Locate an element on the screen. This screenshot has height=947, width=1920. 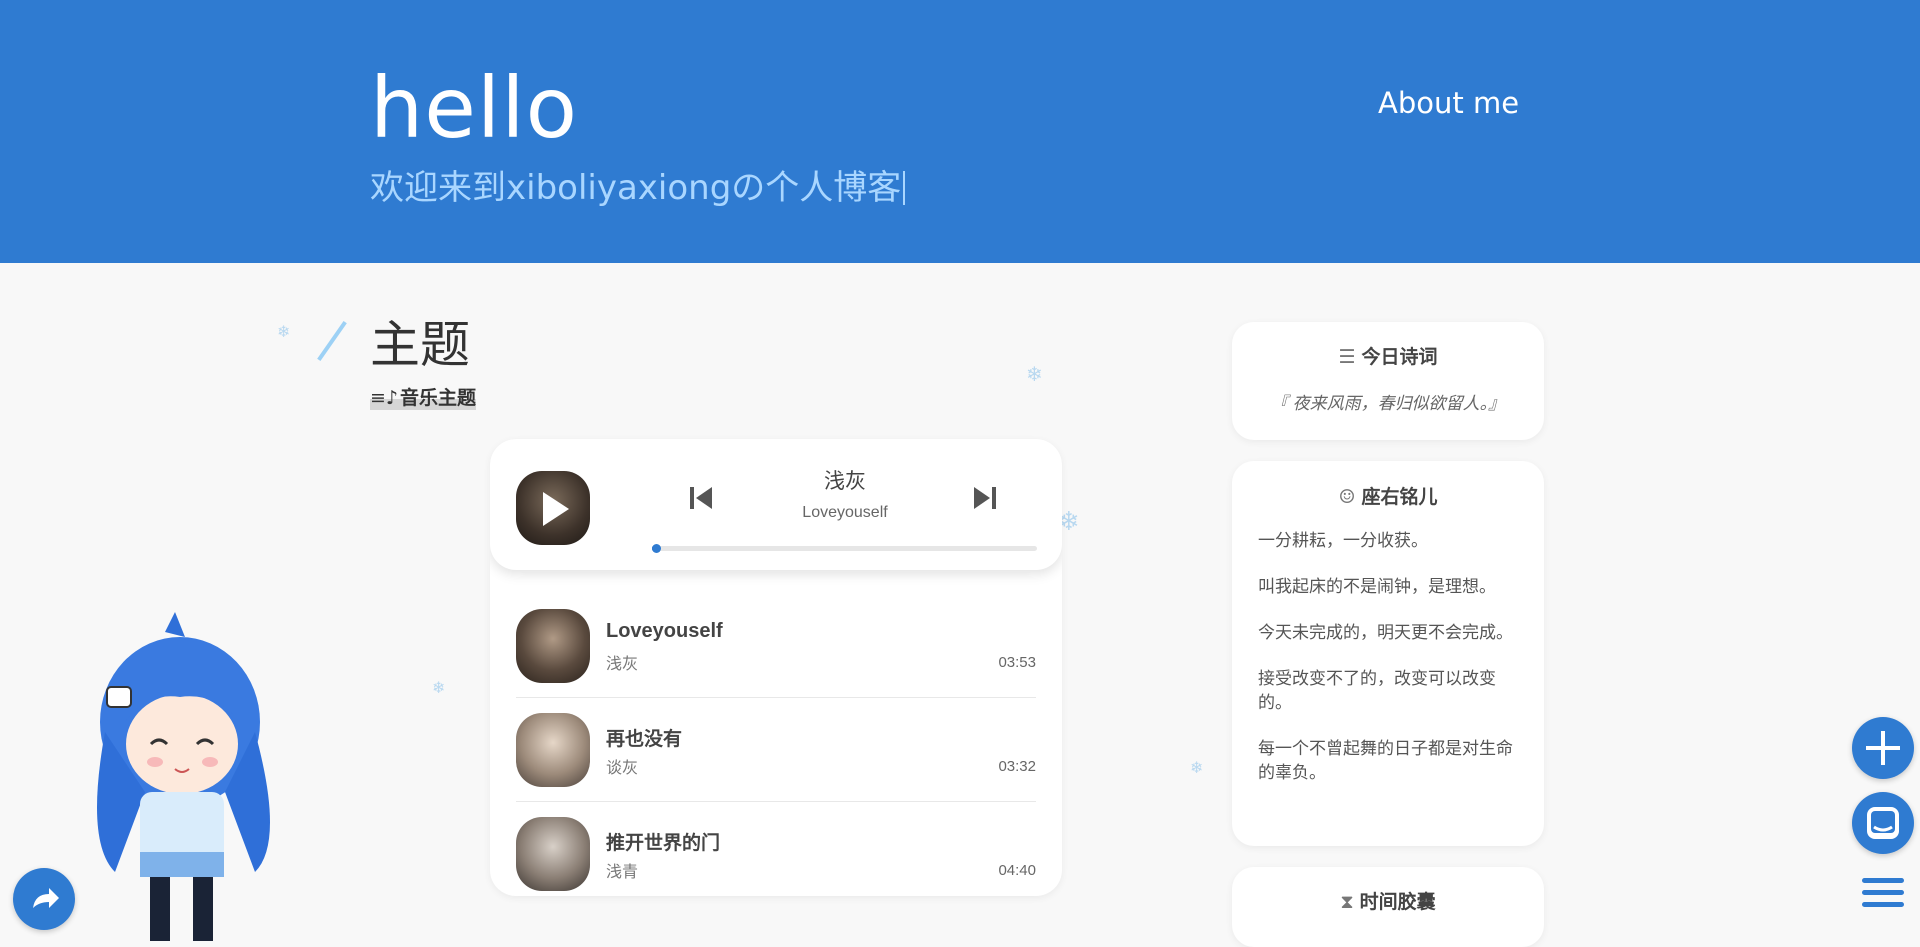
motto-card-header: ☺ 座右铭儿 is located at coordinates (1388, 495).